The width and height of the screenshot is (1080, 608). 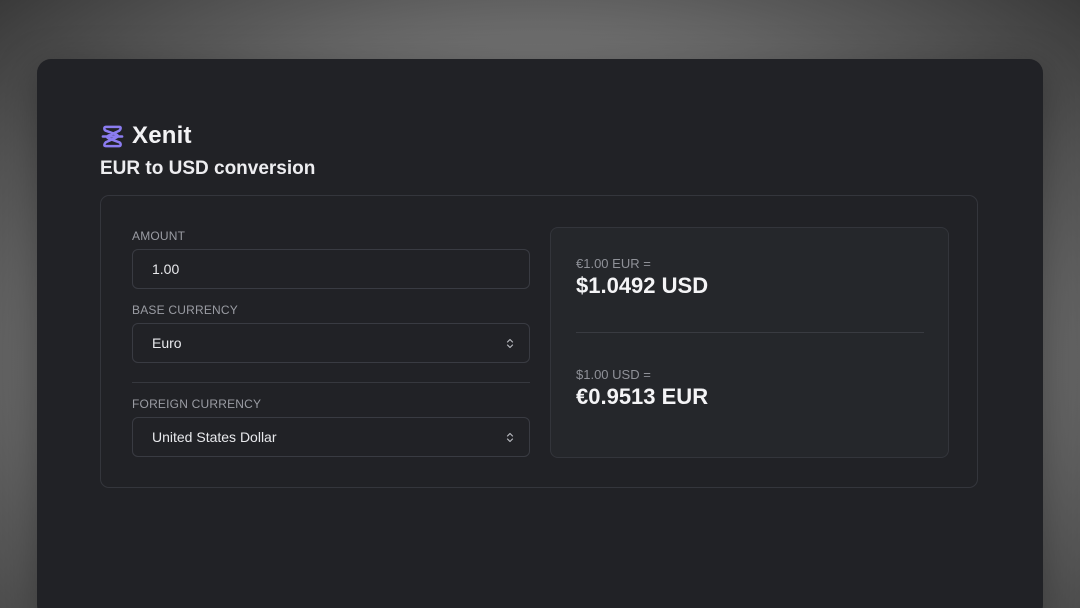 I want to click on amount-input, so click(x=332, y=269).